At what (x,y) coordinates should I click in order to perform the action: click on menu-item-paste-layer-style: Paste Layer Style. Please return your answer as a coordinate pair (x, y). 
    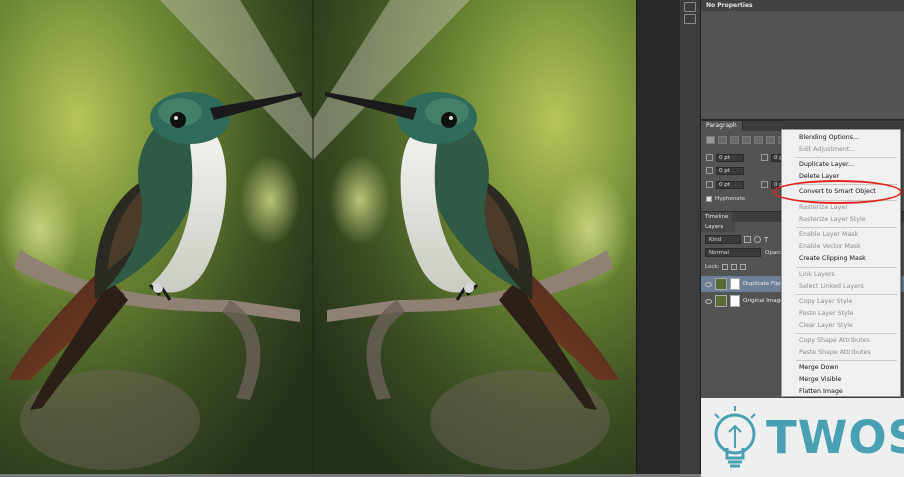
    Looking at the image, I should click on (826, 313).